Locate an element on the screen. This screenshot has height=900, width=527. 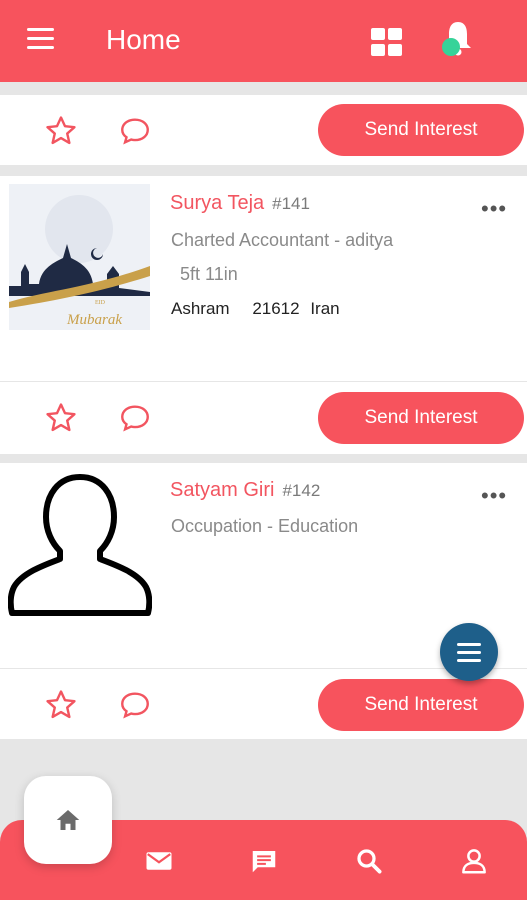
profile-id: #141 is located at coordinates (291, 203).